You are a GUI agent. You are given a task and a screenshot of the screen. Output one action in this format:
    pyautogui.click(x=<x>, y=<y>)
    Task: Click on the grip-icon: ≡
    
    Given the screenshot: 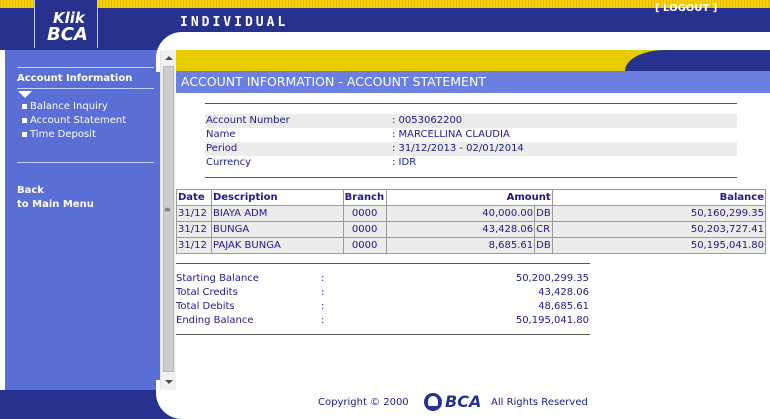 What is the action you would take?
    pyautogui.click(x=167, y=209)
    